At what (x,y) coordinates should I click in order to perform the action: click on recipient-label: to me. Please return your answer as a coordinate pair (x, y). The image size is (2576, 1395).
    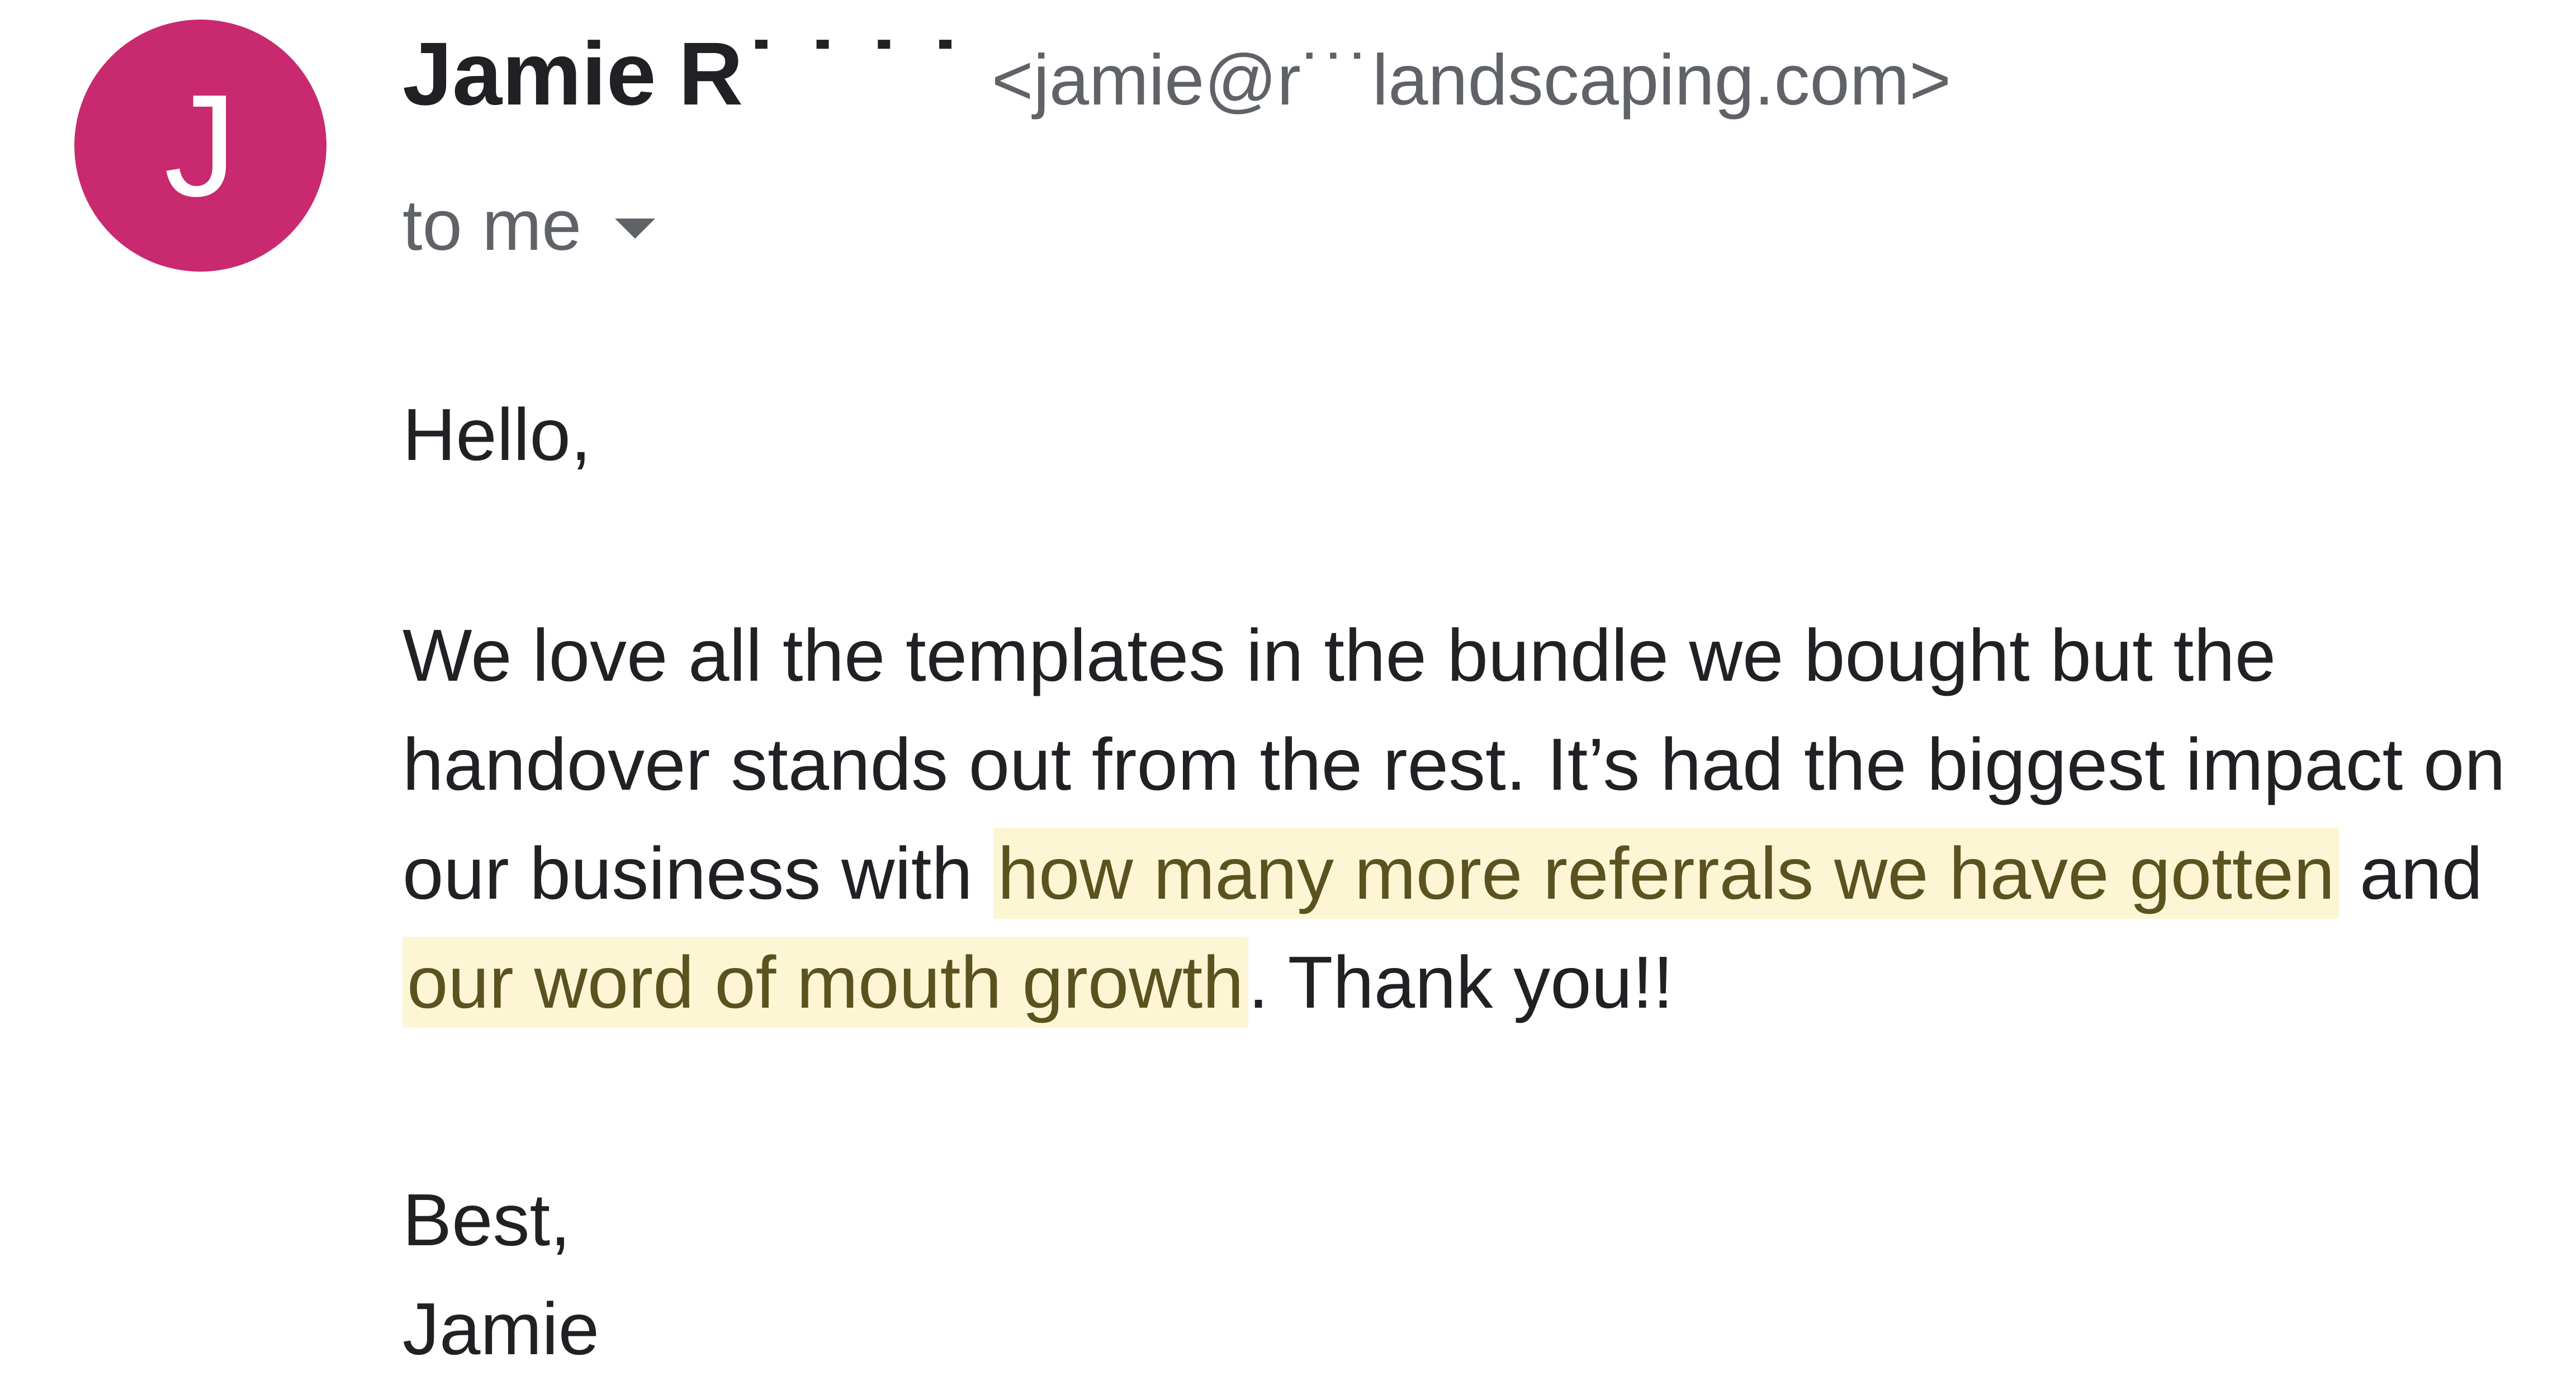
    Looking at the image, I should click on (492, 225).